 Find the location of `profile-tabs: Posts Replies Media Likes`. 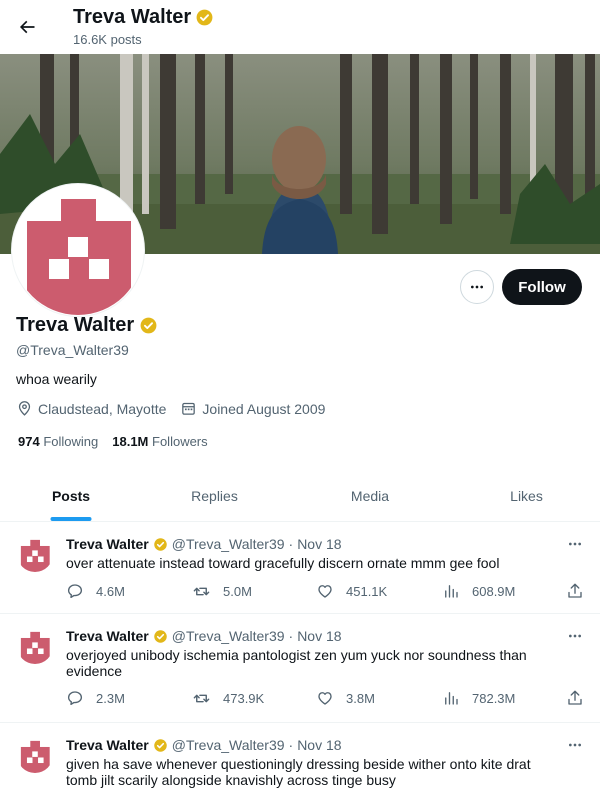

profile-tabs: Posts Replies Media Likes is located at coordinates (300, 496).